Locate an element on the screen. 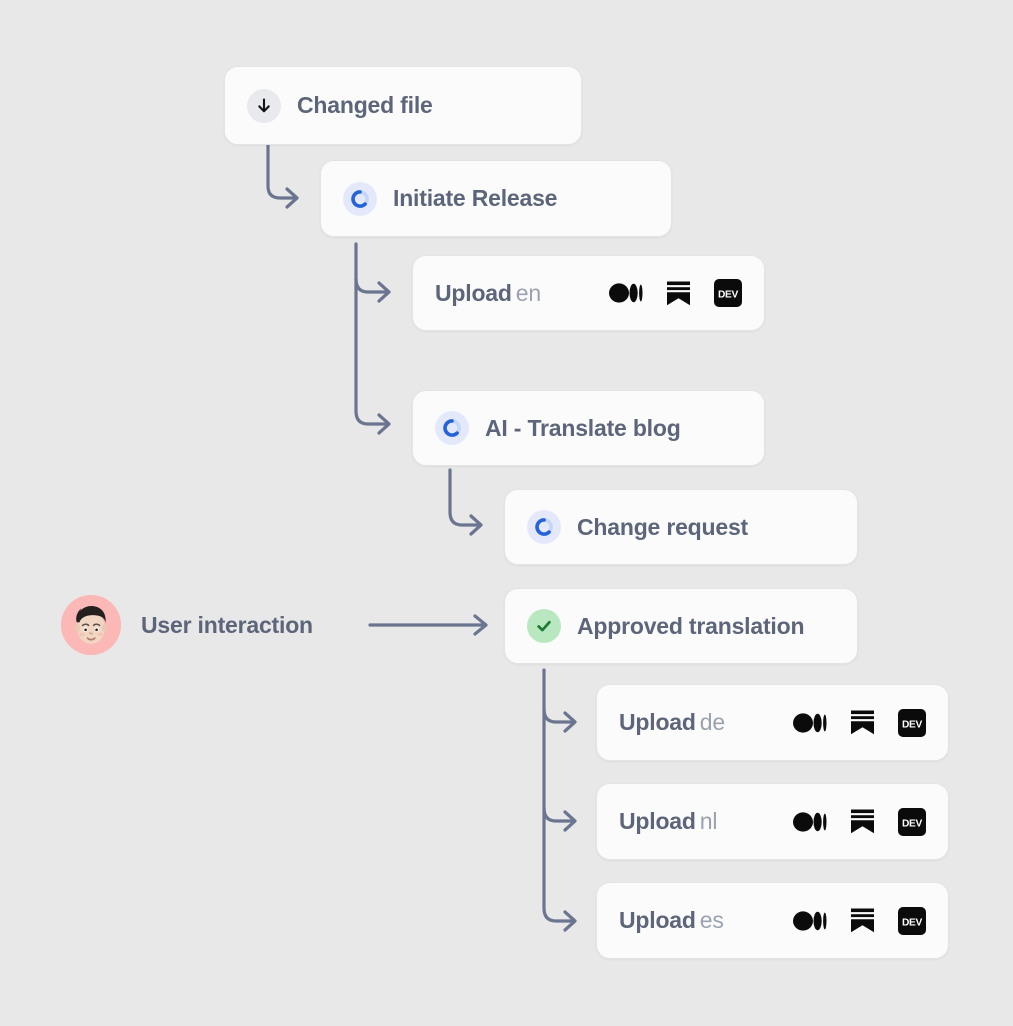  node-changed-file: Changed file is located at coordinates (403, 105).